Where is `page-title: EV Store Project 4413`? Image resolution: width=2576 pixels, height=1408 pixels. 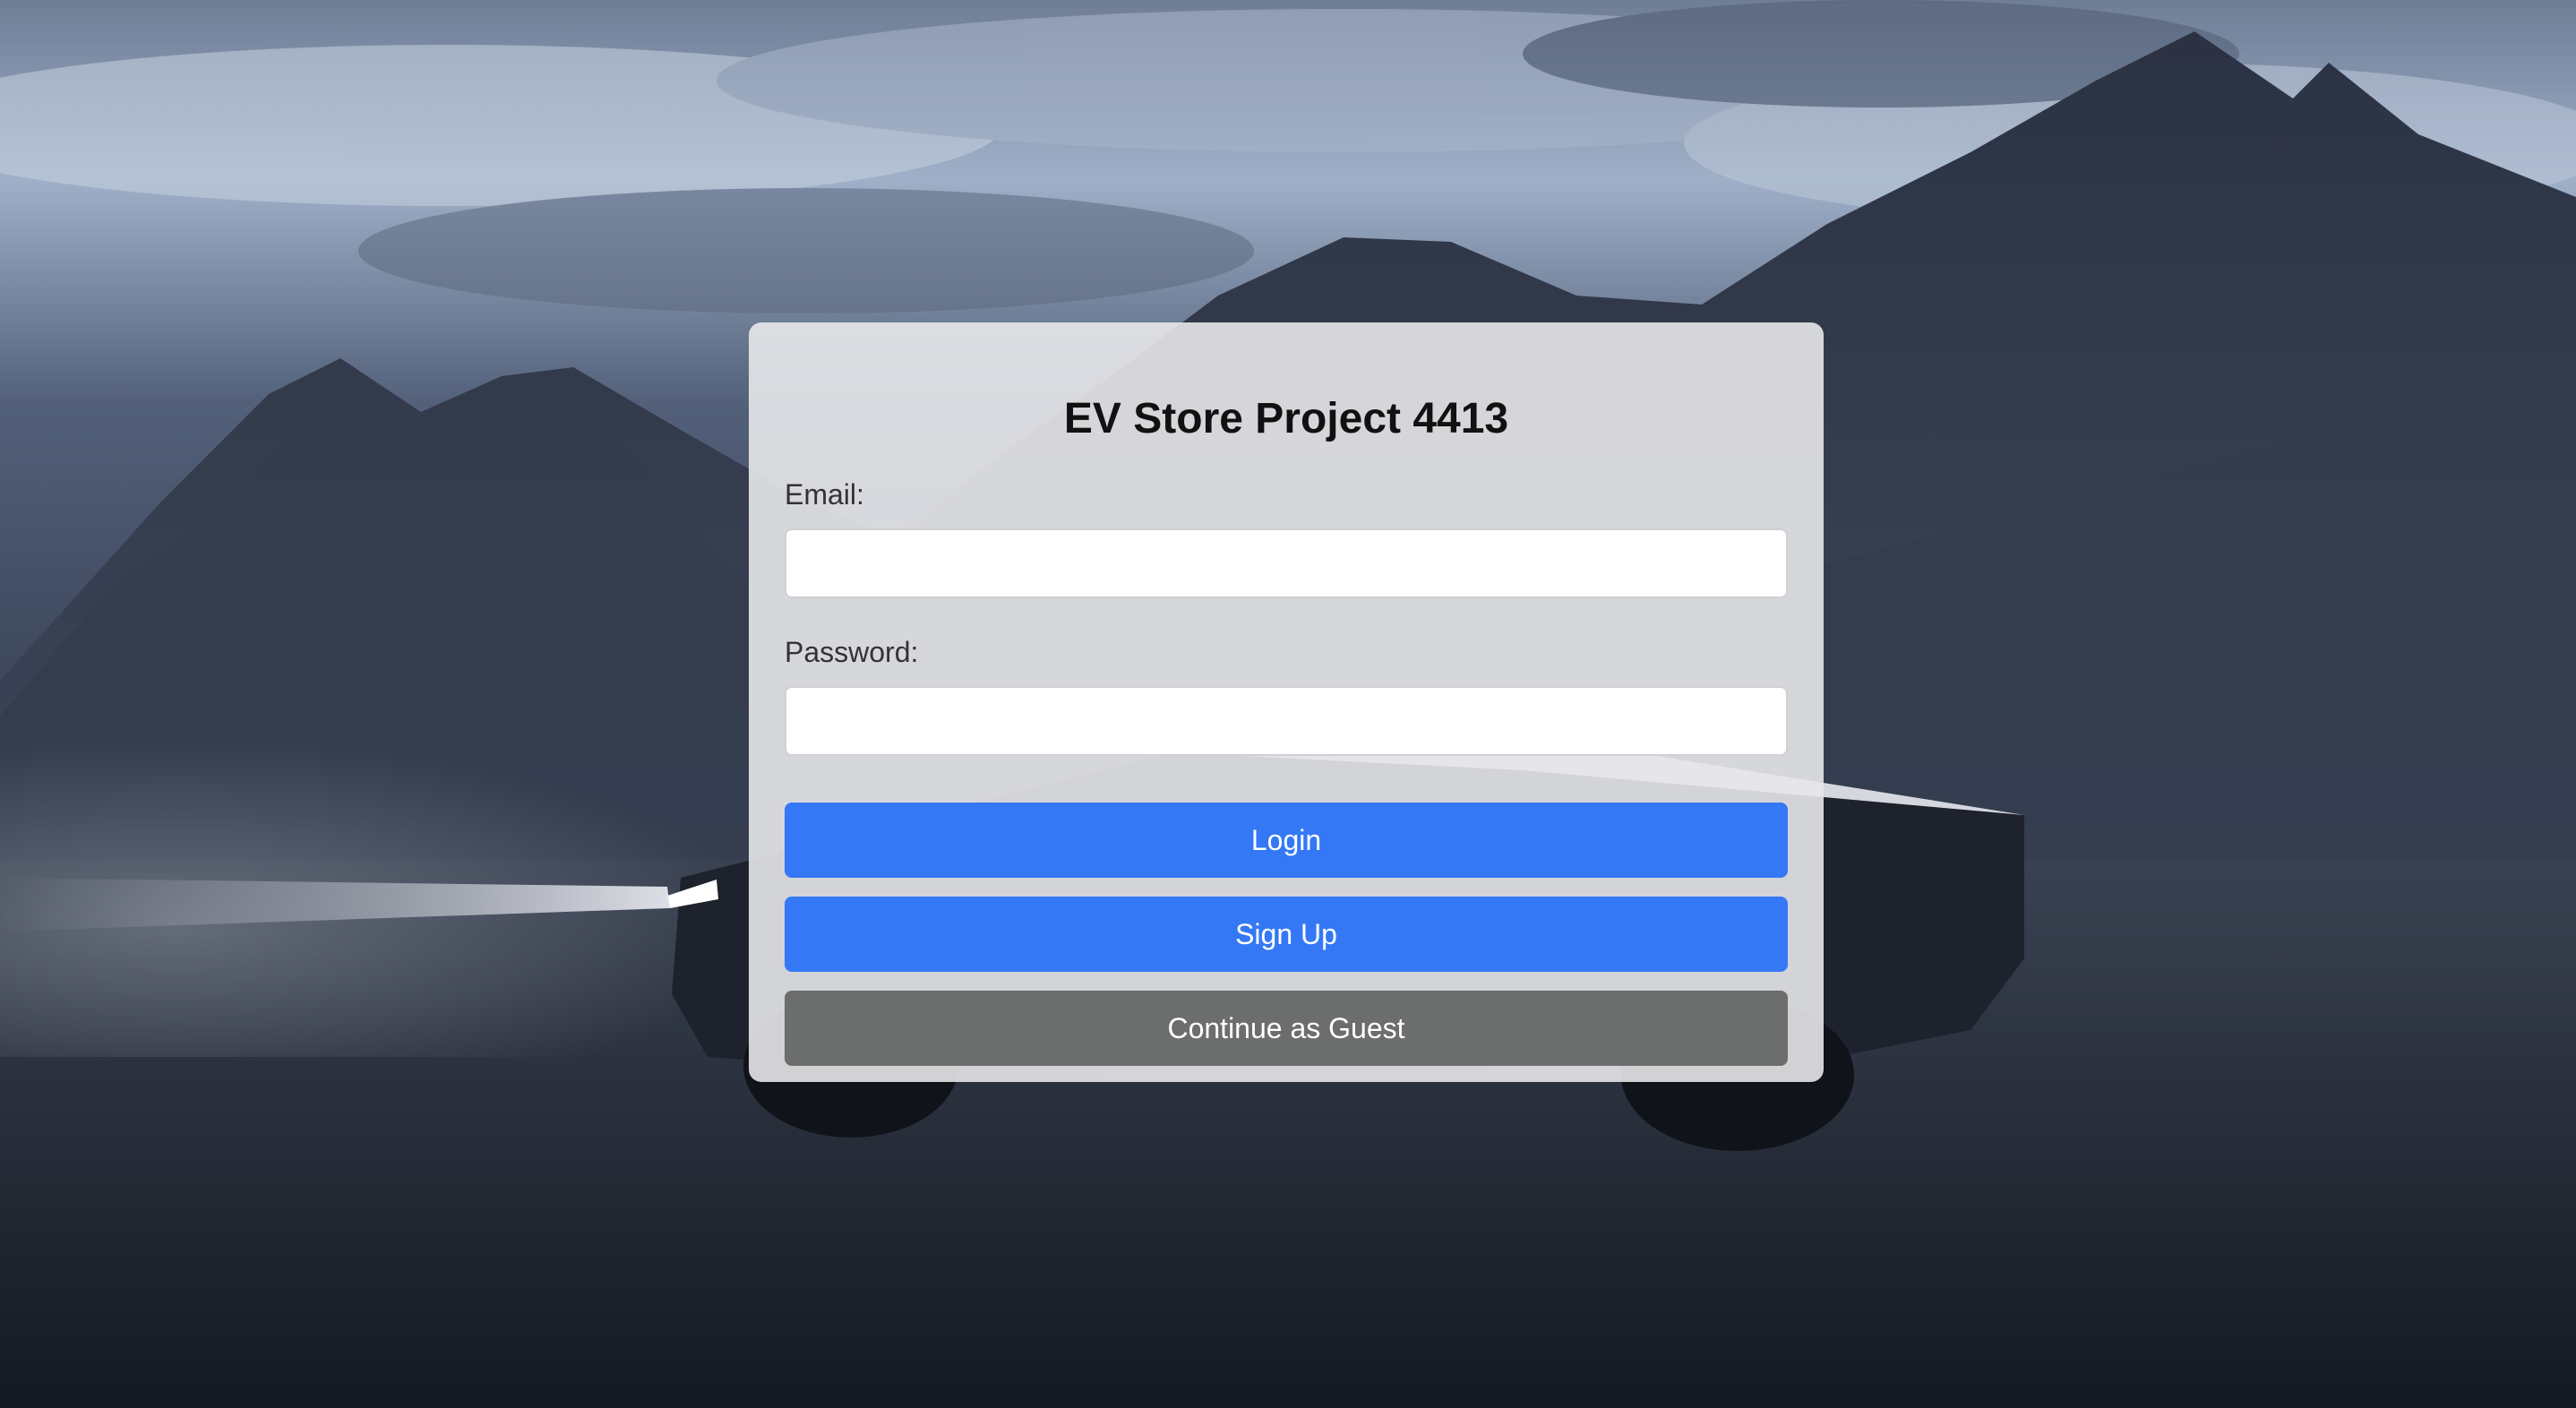 page-title: EV Store Project 4413 is located at coordinates (1286, 418).